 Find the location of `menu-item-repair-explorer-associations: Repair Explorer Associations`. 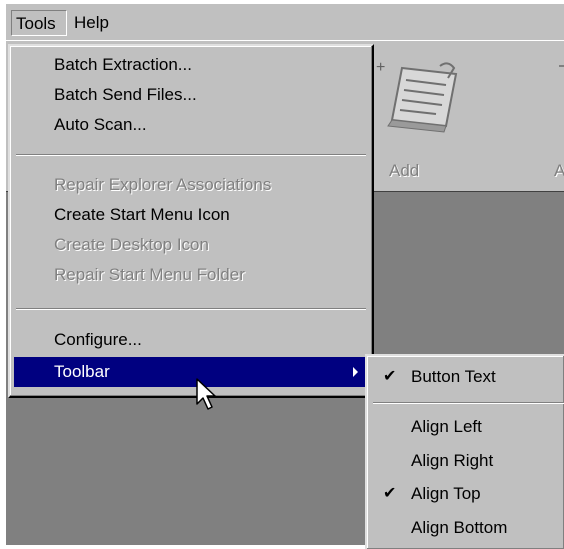

menu-item-repair-explorer-associations: Repair Explorer Associations is located at coordinates (191, 185).